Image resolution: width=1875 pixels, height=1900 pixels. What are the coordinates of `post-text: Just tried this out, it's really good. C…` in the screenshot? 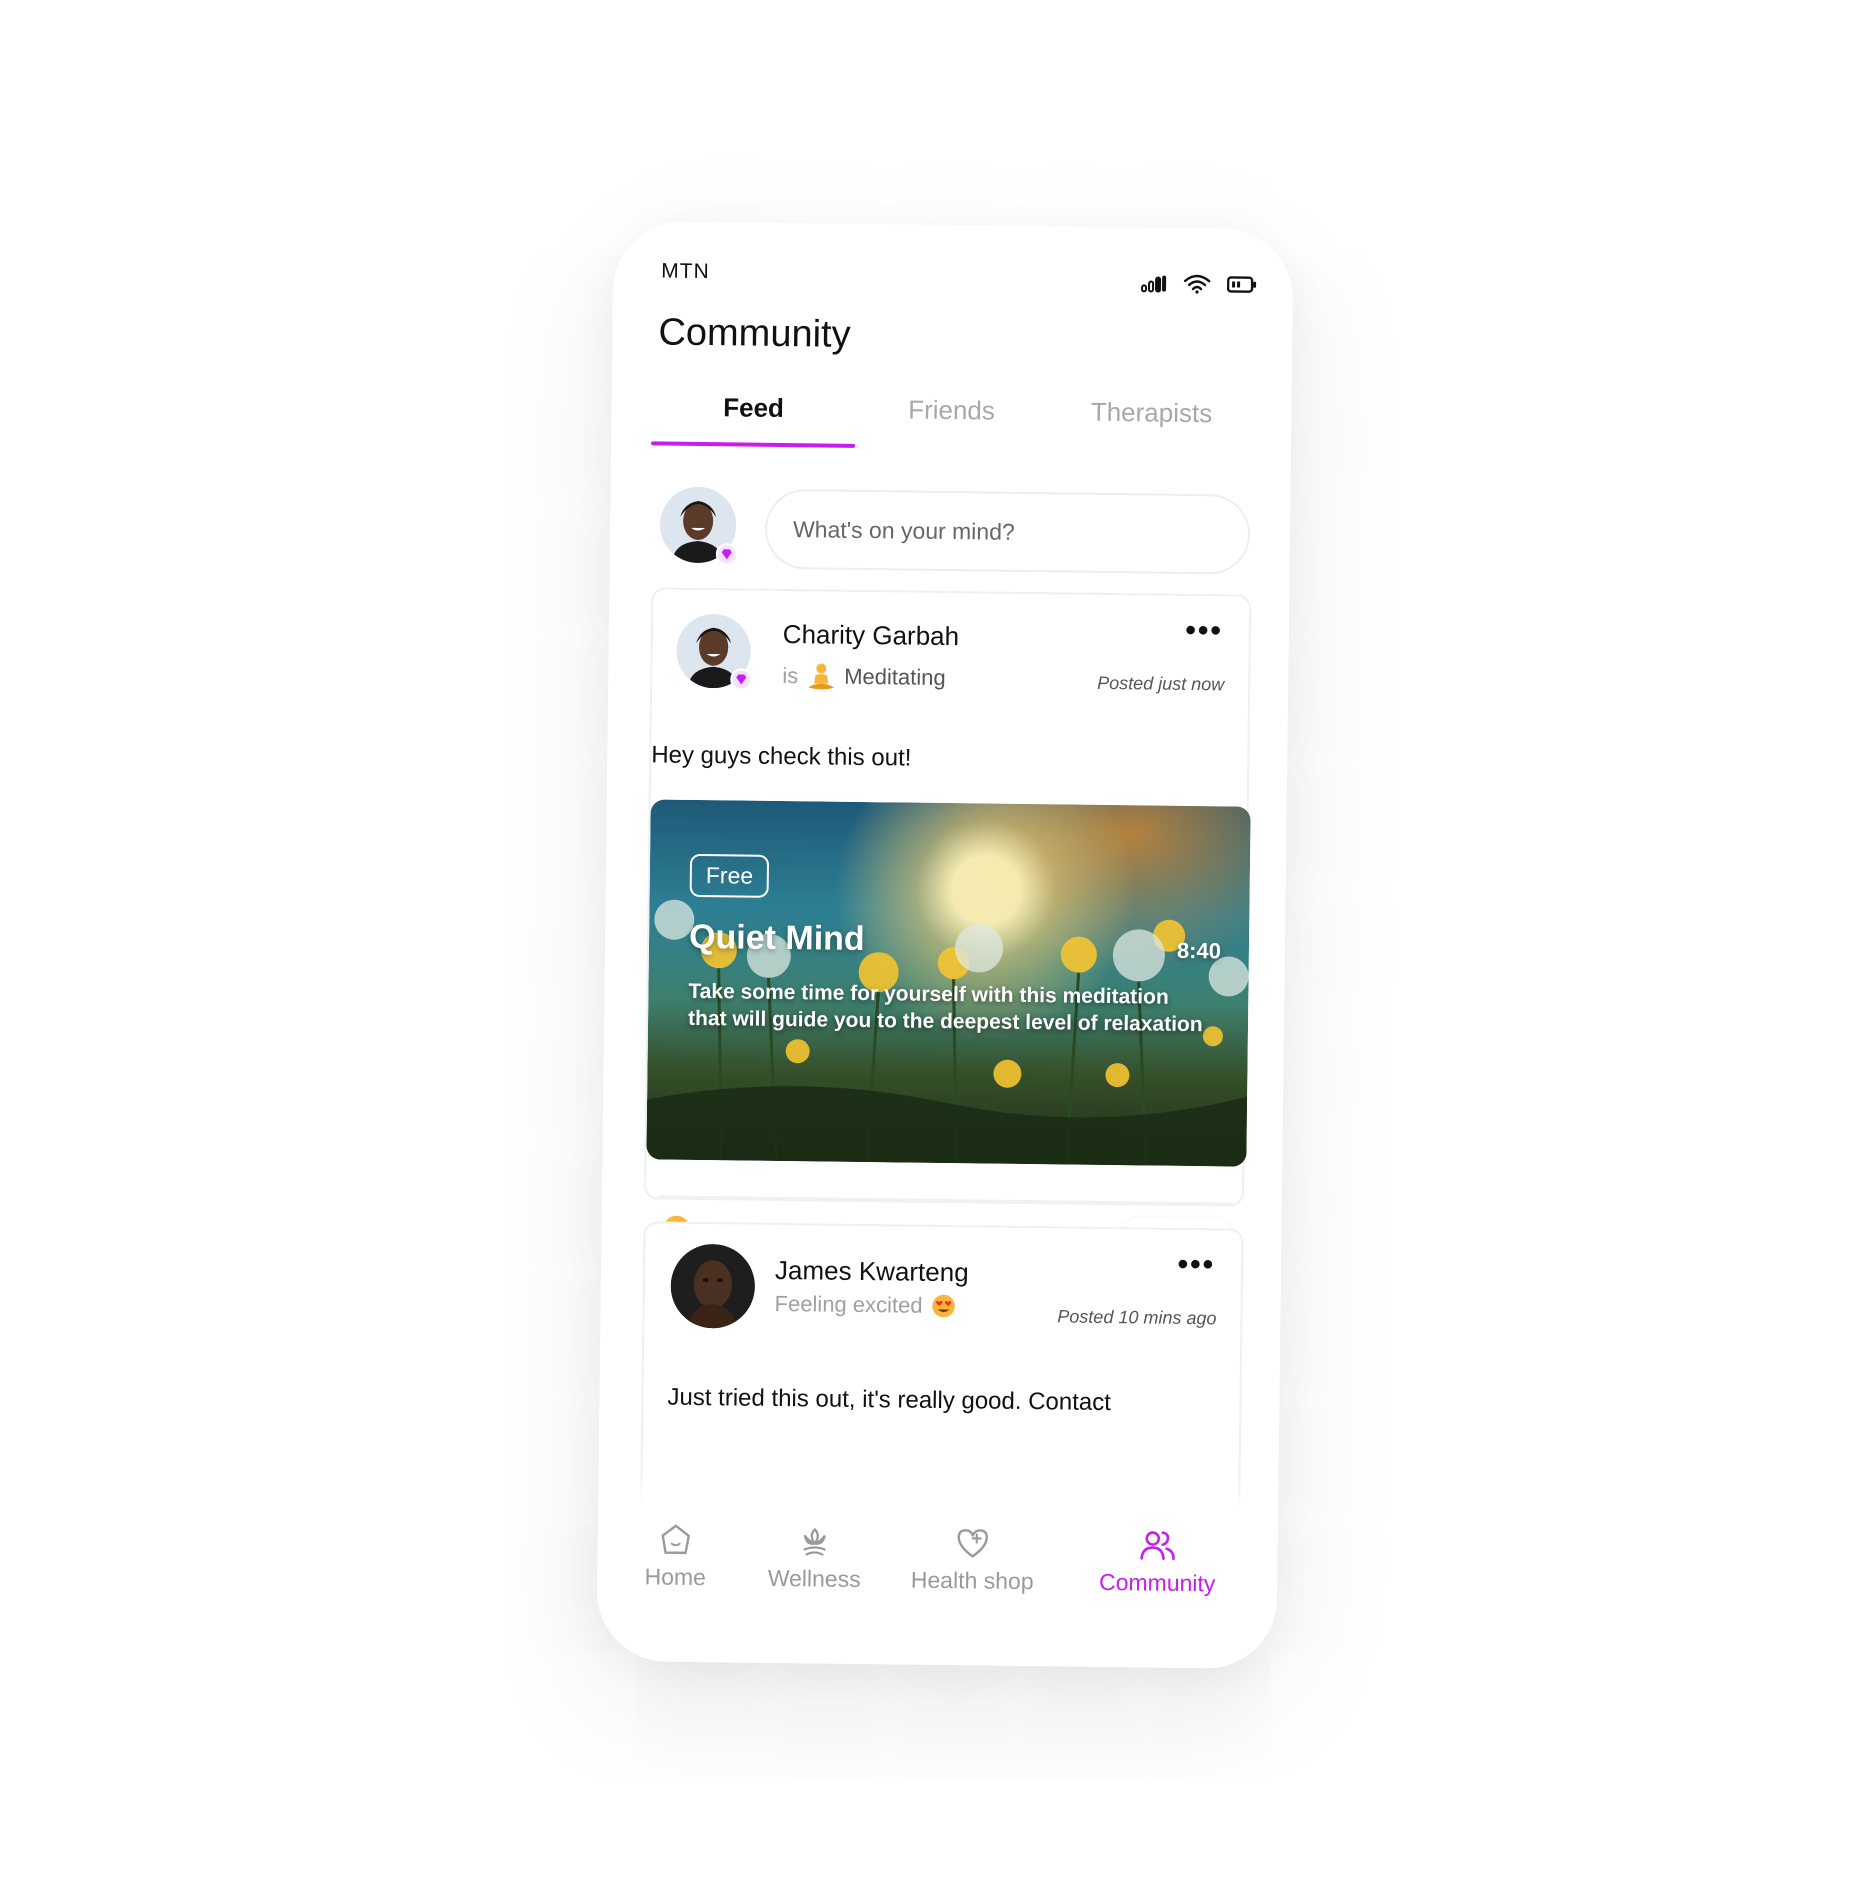 It's located at (889, 1400).